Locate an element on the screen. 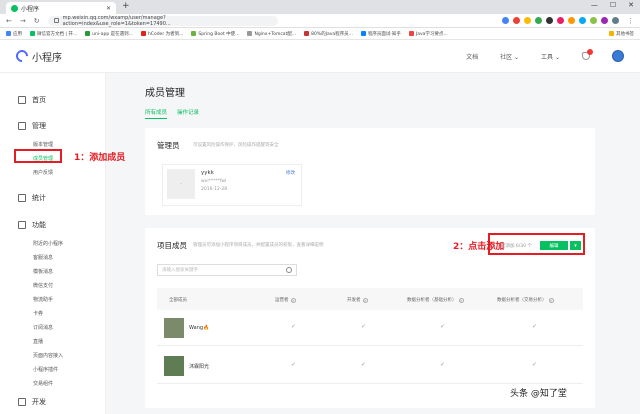 This screenshot has width=640, height=414. sidebar-item-feedback: 用户反馈 is located at coordinates (43, 172).